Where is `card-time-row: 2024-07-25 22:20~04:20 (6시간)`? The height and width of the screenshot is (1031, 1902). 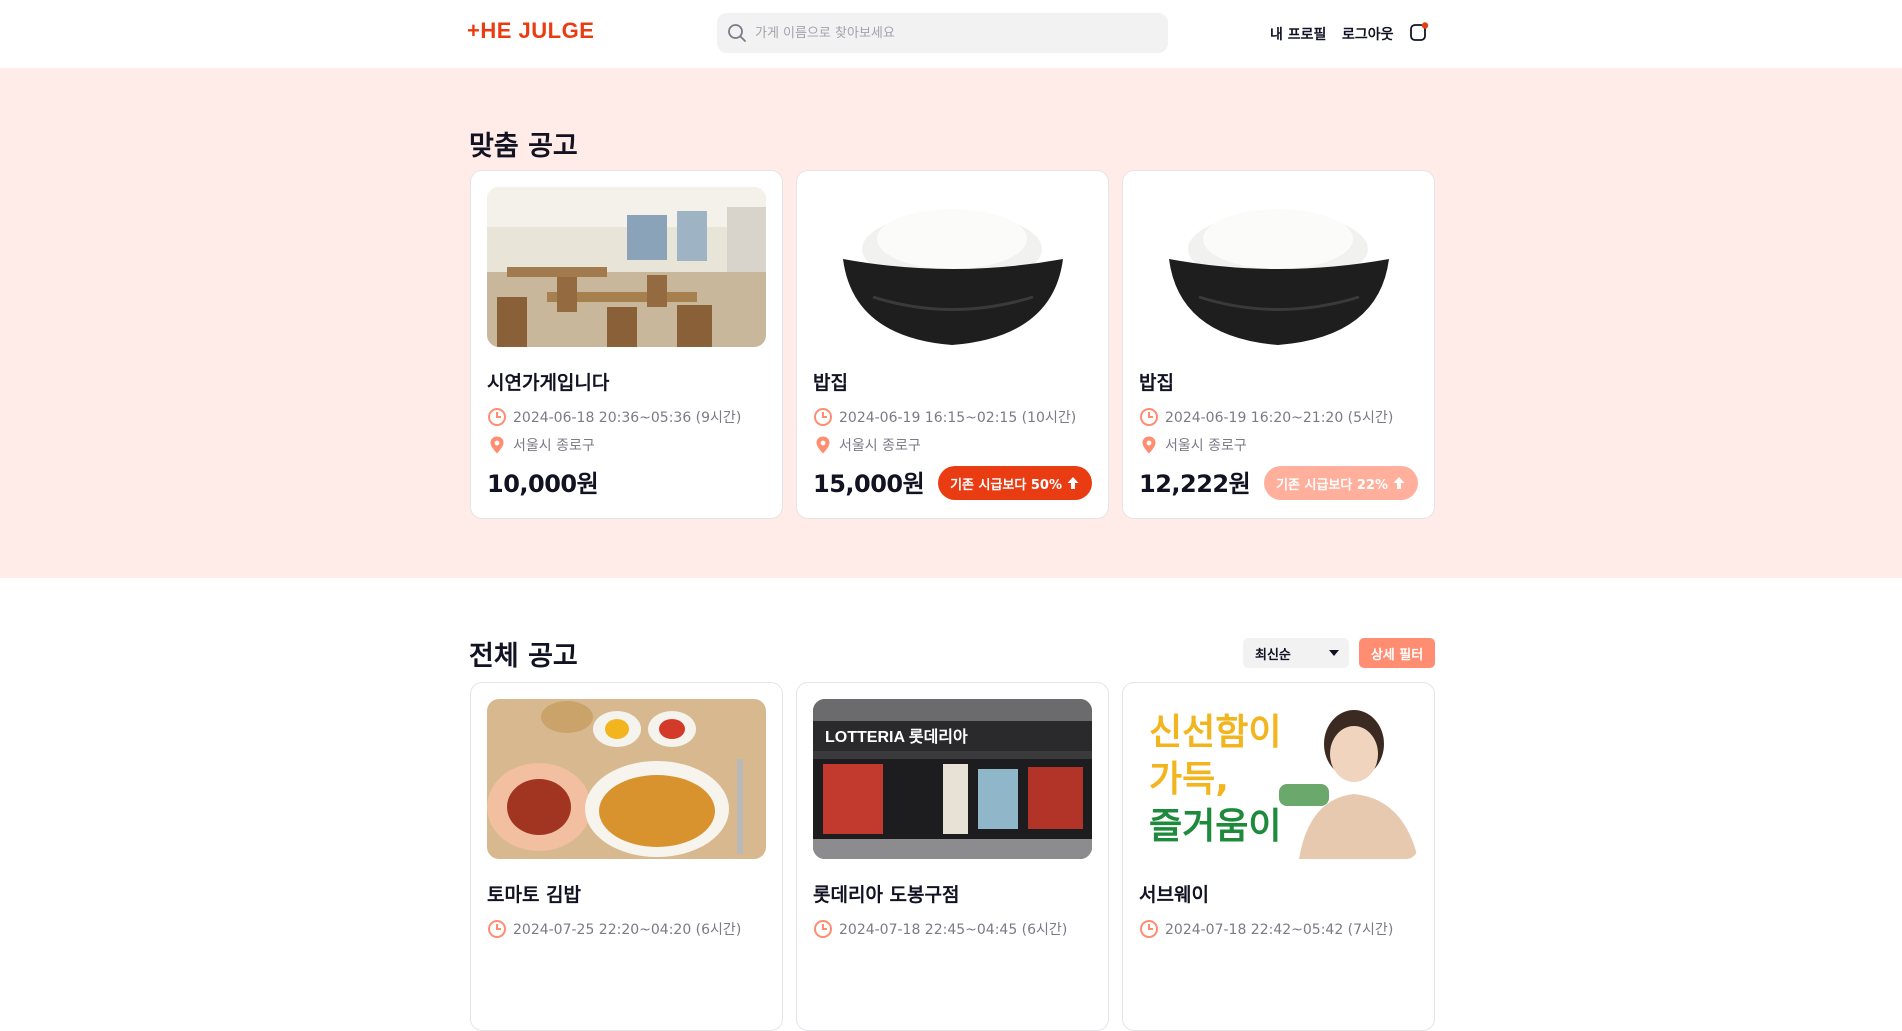 card-time-row: 2024-07-25 22:20~04:20 (6시간) is located at coordinates (614, 929).